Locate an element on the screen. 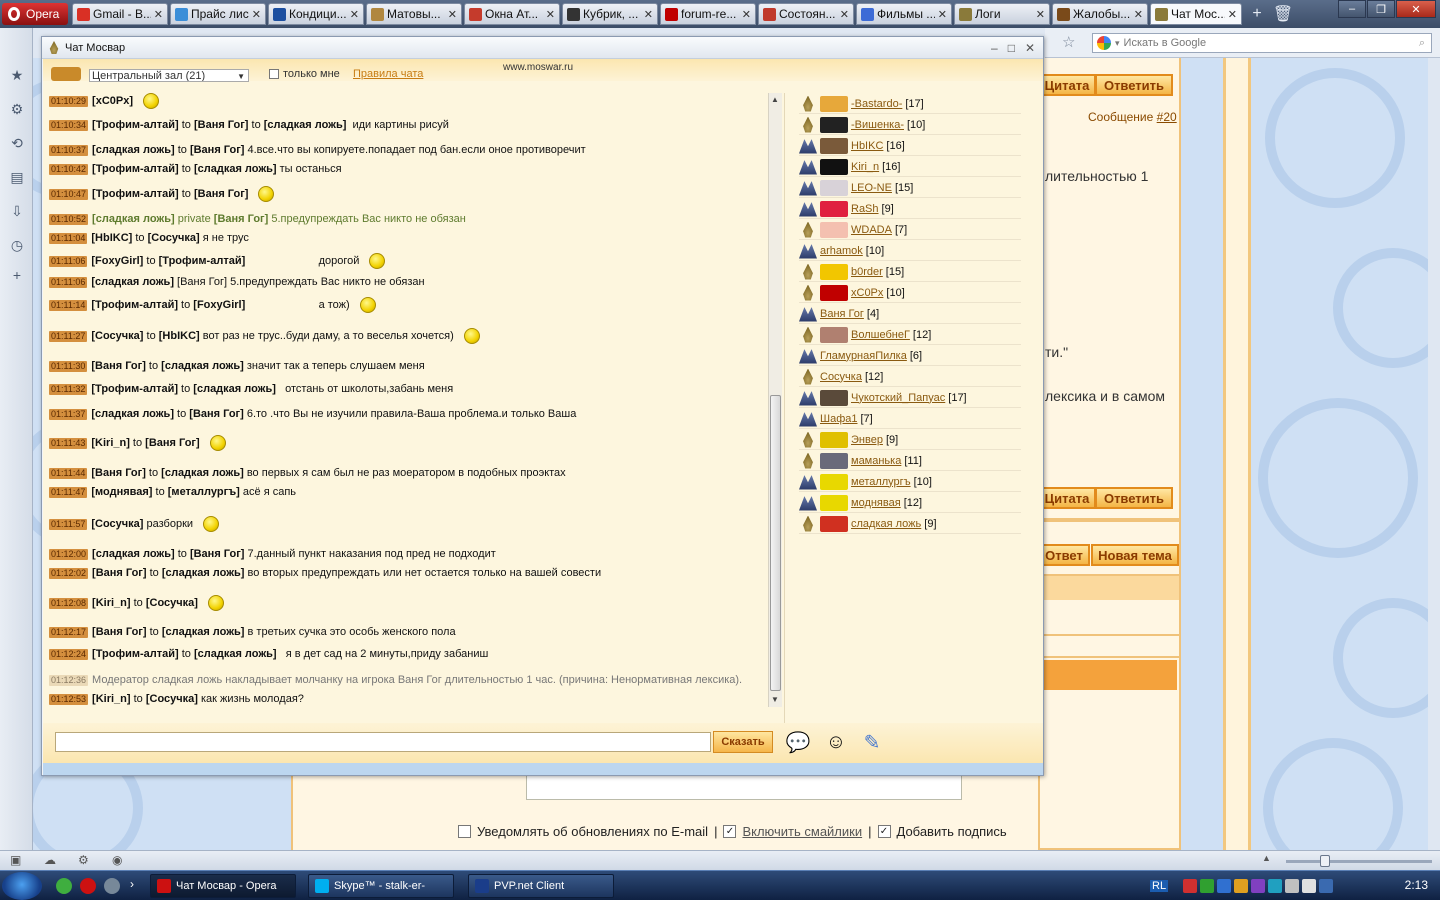 Image resolution: width=1440 pixels, height=900 pixels. user-name-link: LEO-NE is located at coordinates (871, 188).